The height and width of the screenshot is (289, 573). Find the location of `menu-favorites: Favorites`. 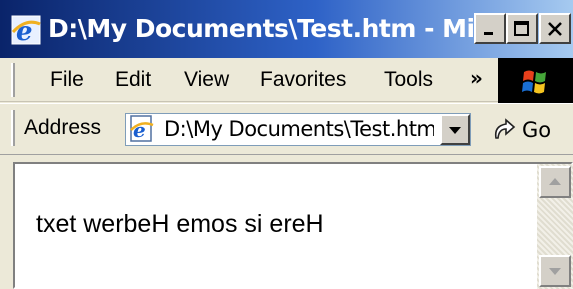

menu-favorites: Favorites is located at coordinates (303, 80).